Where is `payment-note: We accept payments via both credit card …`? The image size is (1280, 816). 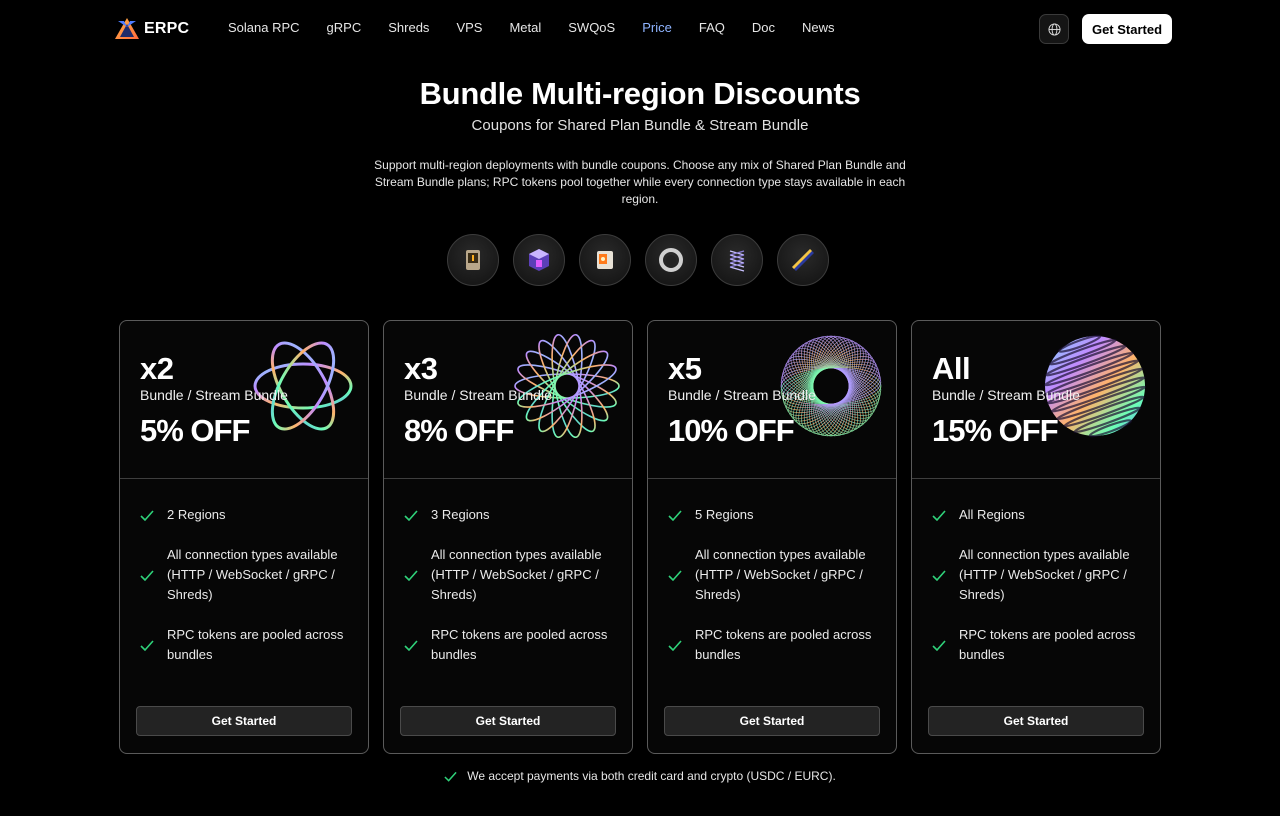
payment-note: We accept payments via both credit card … is located at coordinates (640, 776).